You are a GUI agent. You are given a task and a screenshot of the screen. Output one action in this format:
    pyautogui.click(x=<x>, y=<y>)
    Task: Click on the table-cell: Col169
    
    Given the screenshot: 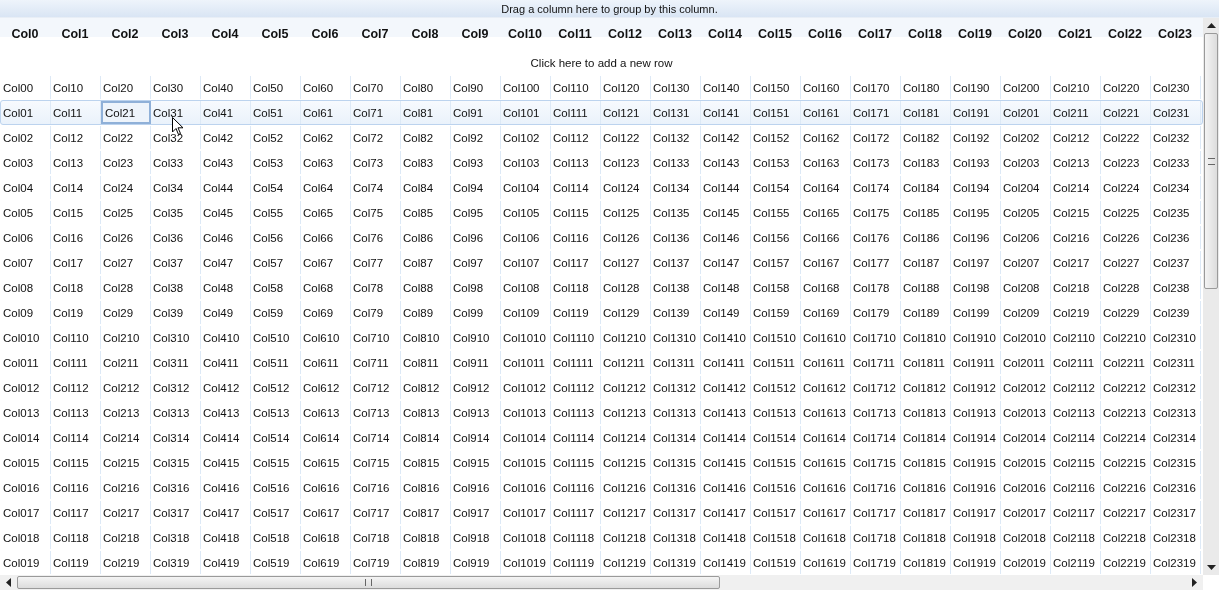 What is the action you would take?
    pyautogui.click(x=826, y=312)
    